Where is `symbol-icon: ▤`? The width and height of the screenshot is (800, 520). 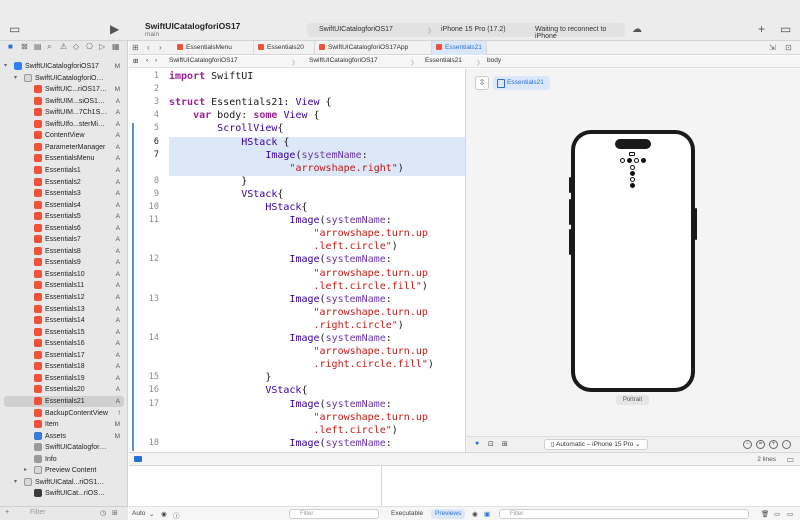 symbol-icon: ▤ is located at coordinates (38, 46).